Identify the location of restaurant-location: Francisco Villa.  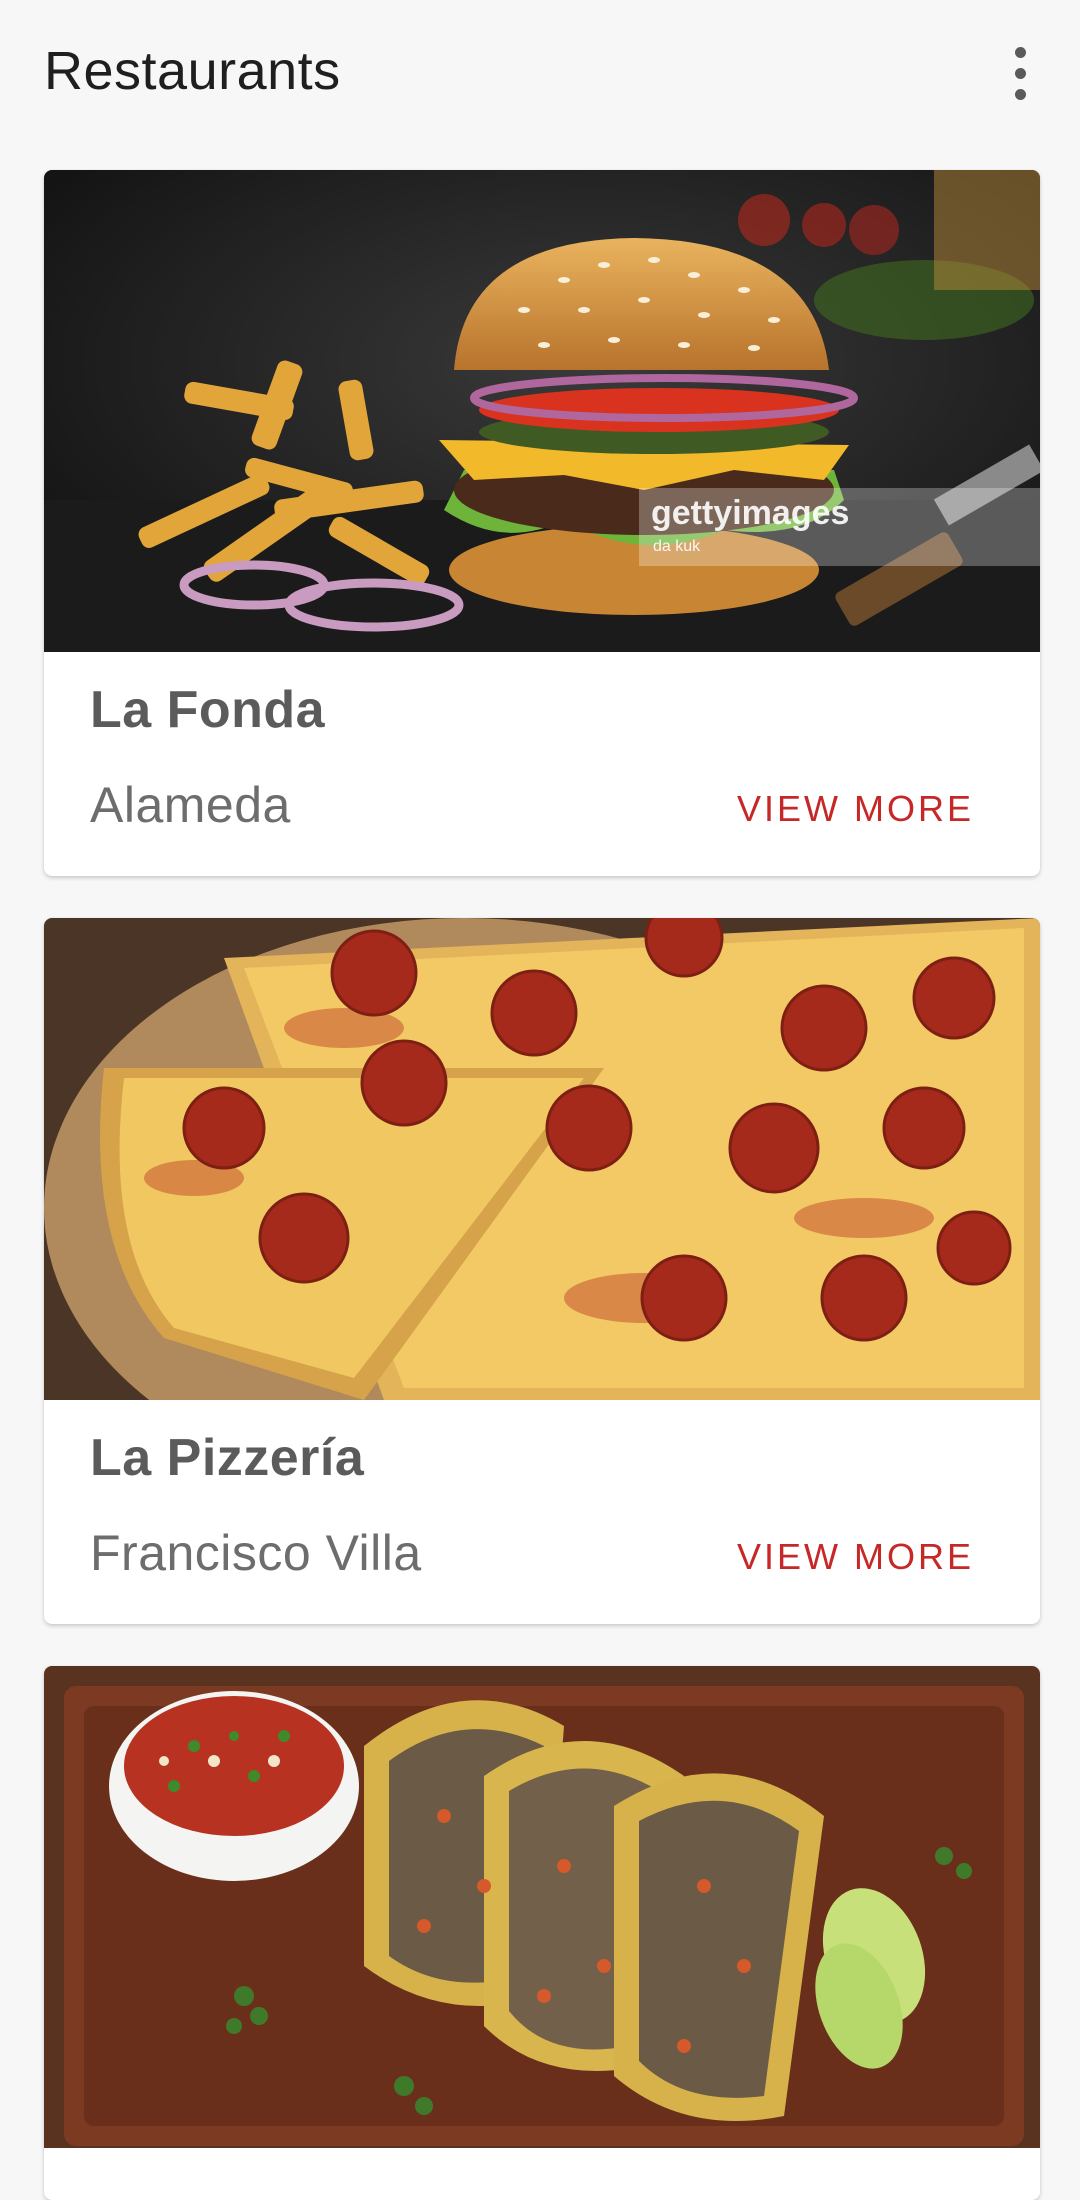
(256, 1553).